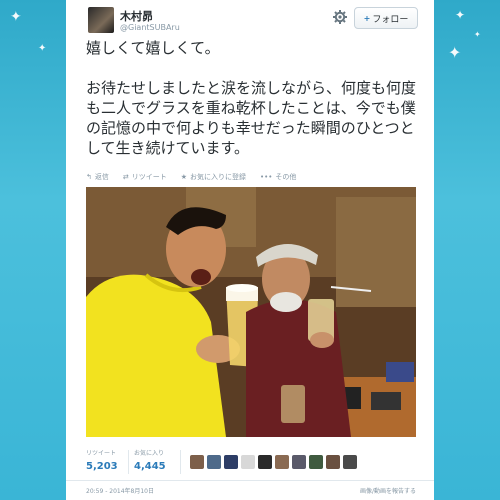  I want to click on gear-icon, so click(340, 17).